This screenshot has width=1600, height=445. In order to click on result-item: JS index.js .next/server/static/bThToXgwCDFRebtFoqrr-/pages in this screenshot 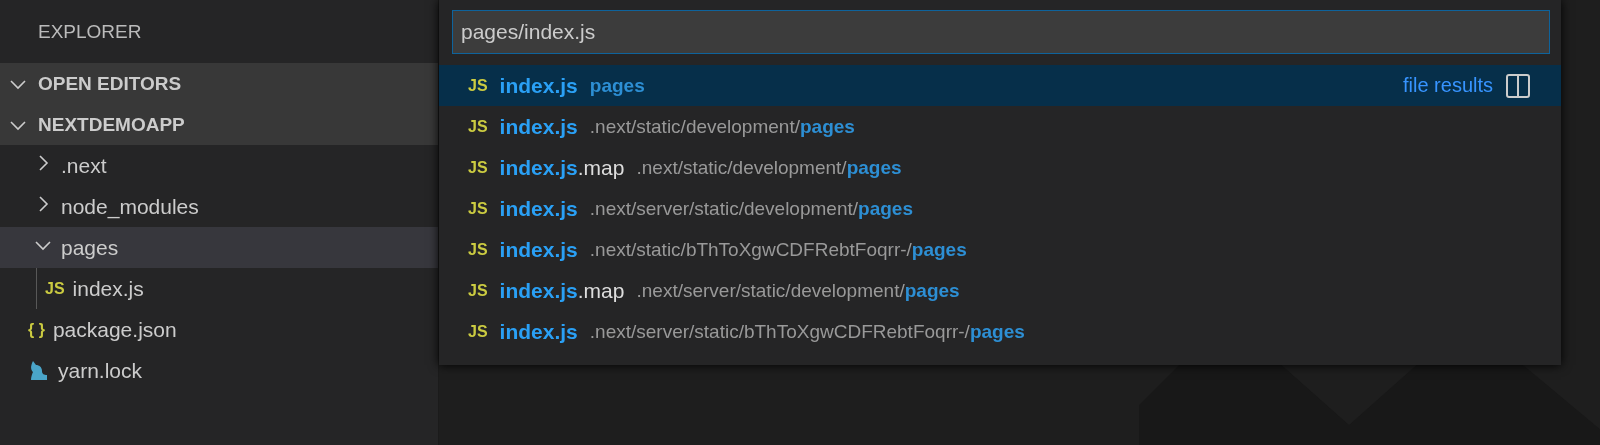, I will do `click(1000, 331)`.